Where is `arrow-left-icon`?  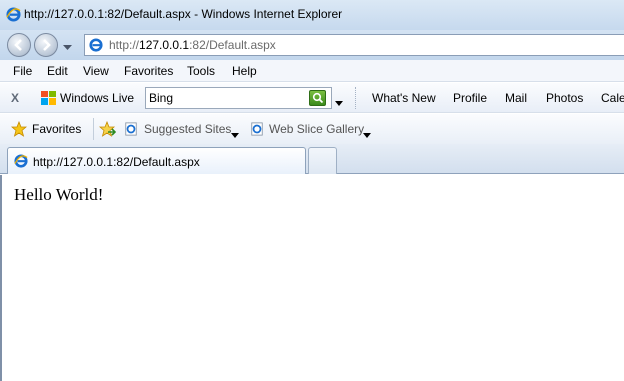 arrow-left-icon is located at coordinates (18, 45).